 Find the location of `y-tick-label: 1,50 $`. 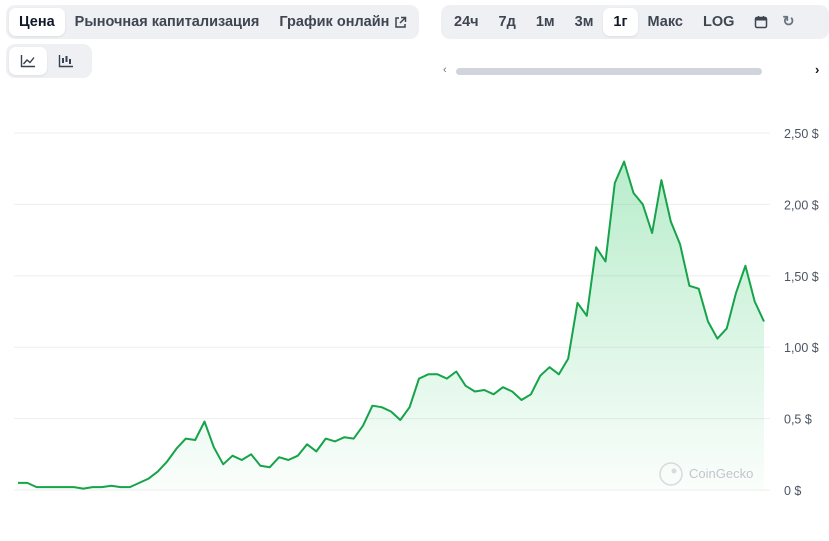

y-tick-label: 1,50 $ is located at coordinates (801, 277).